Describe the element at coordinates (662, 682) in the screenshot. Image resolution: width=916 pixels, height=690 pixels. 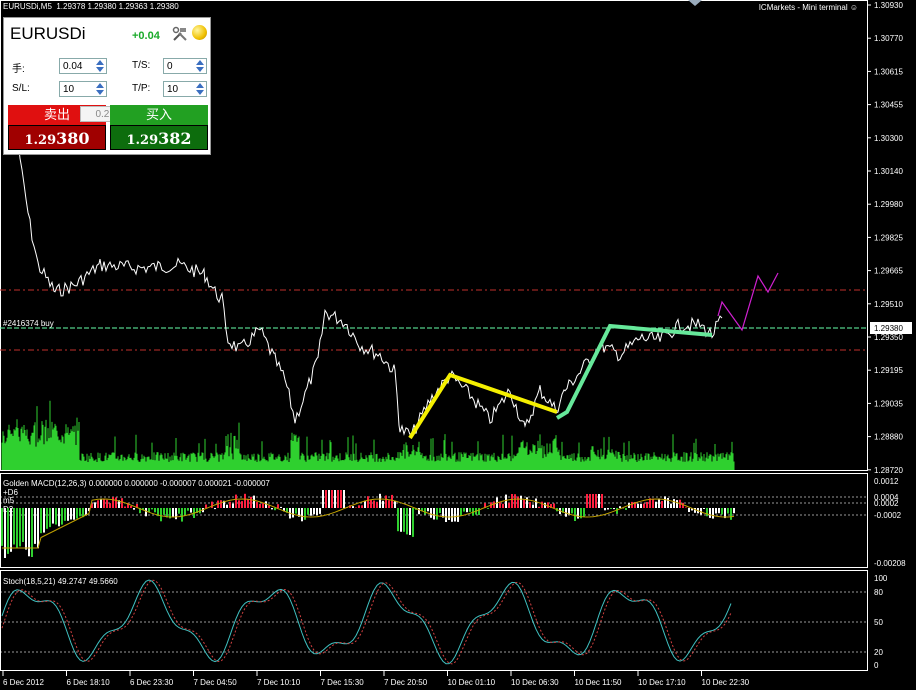
I see `time-axis-label: 10 Dec 17:10` at that location.